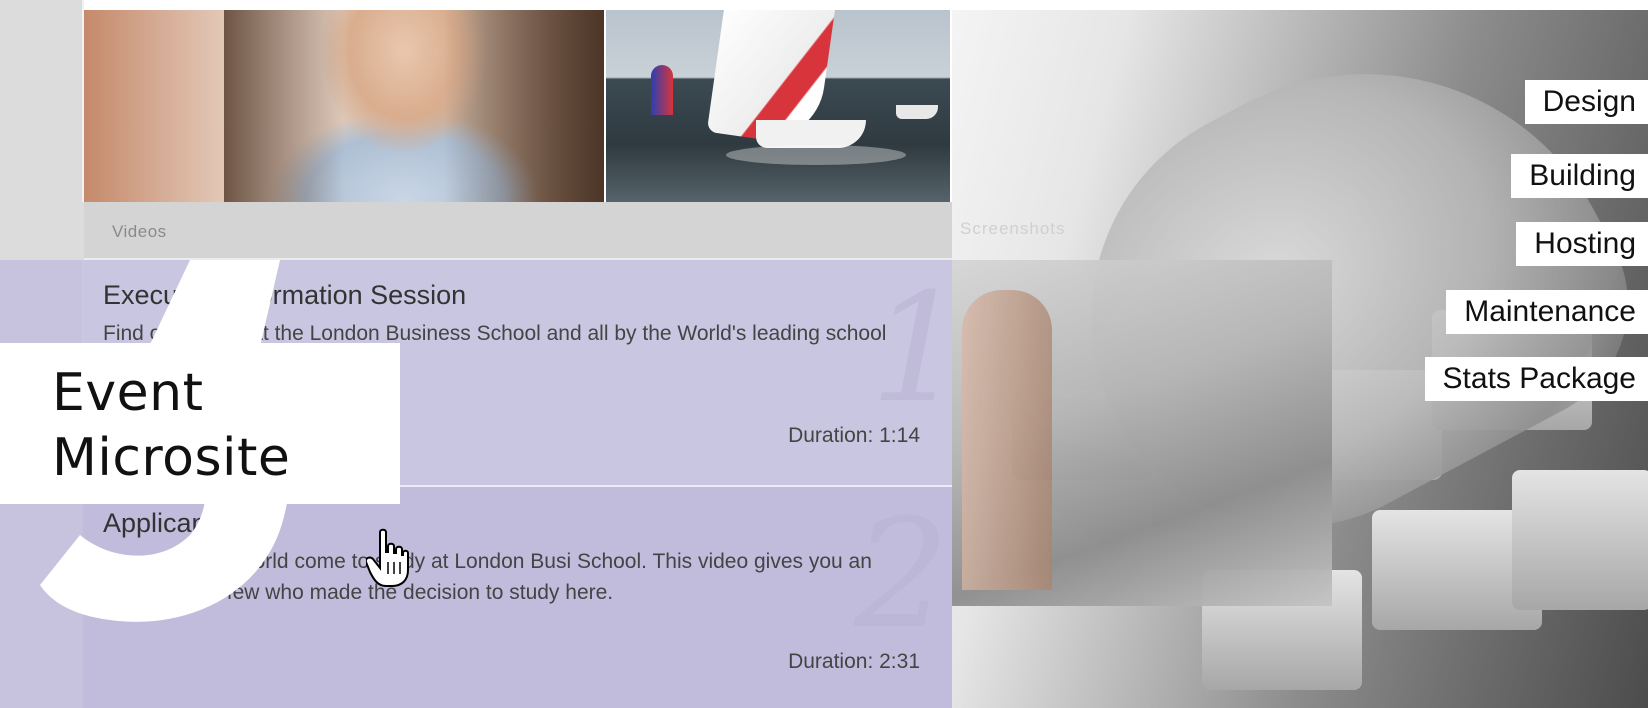 Image resolution: width=1648 pixels, height=708 pixels. What do you see at coordinates (1579, 176) in the screenshot?
I see `menu-item-building: Building` at bounding box center [1579, 176].